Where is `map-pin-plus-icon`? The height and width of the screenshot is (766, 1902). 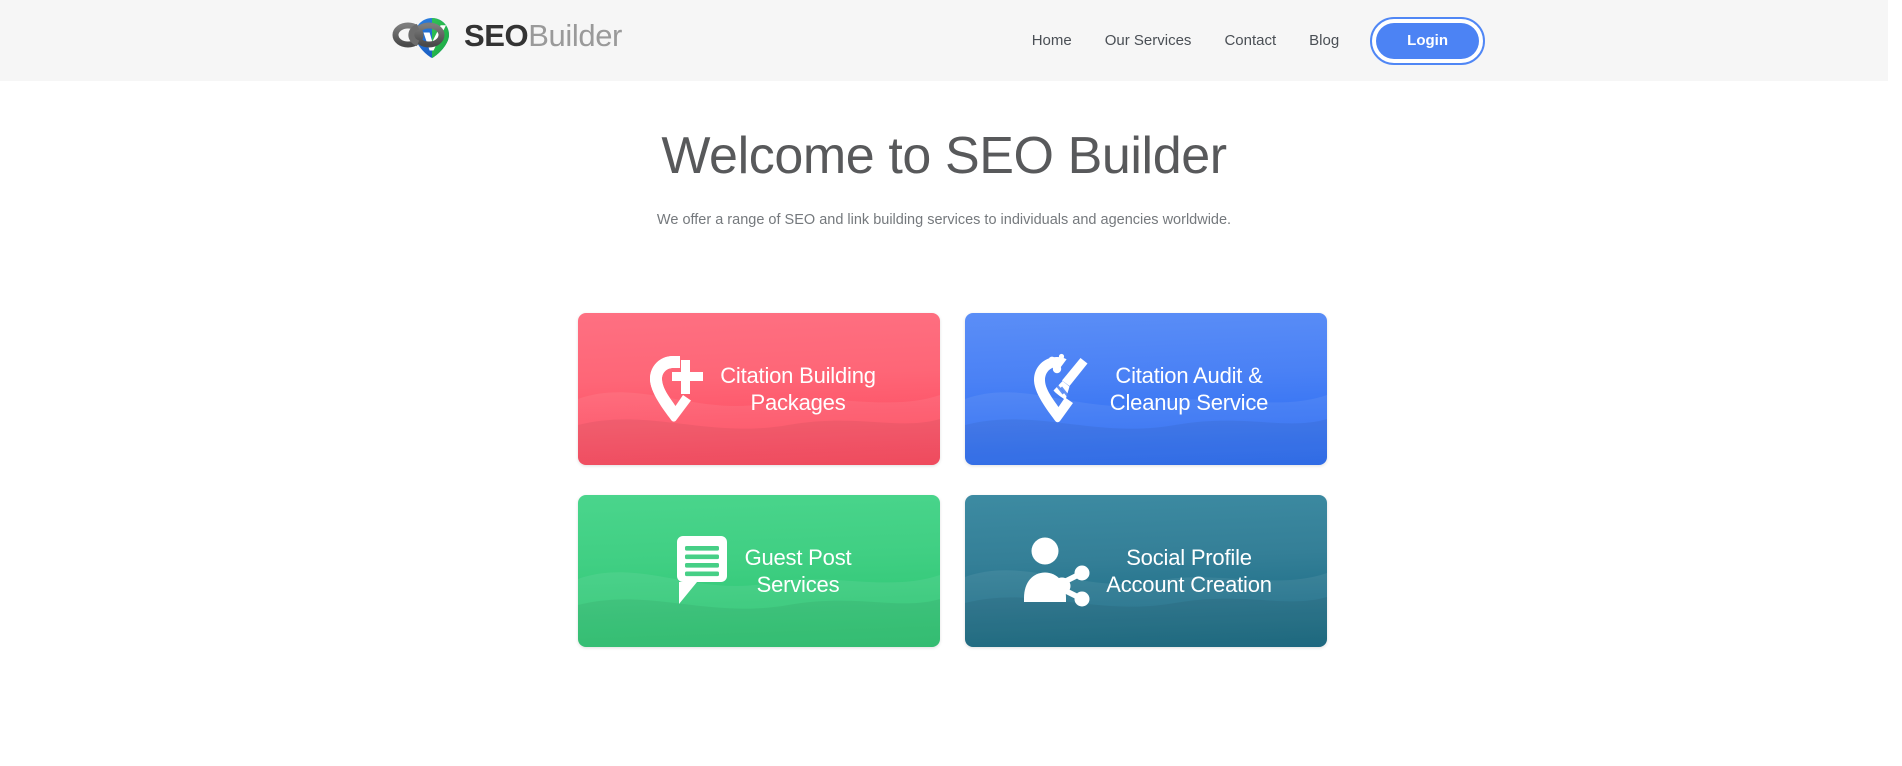 map-pin-plus-icon is located at coordinates (677, 389).